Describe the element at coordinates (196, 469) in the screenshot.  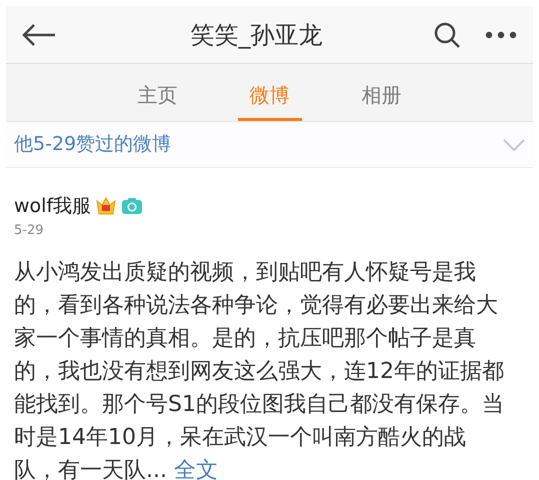
I see `full-text-link: 全文` at that location.